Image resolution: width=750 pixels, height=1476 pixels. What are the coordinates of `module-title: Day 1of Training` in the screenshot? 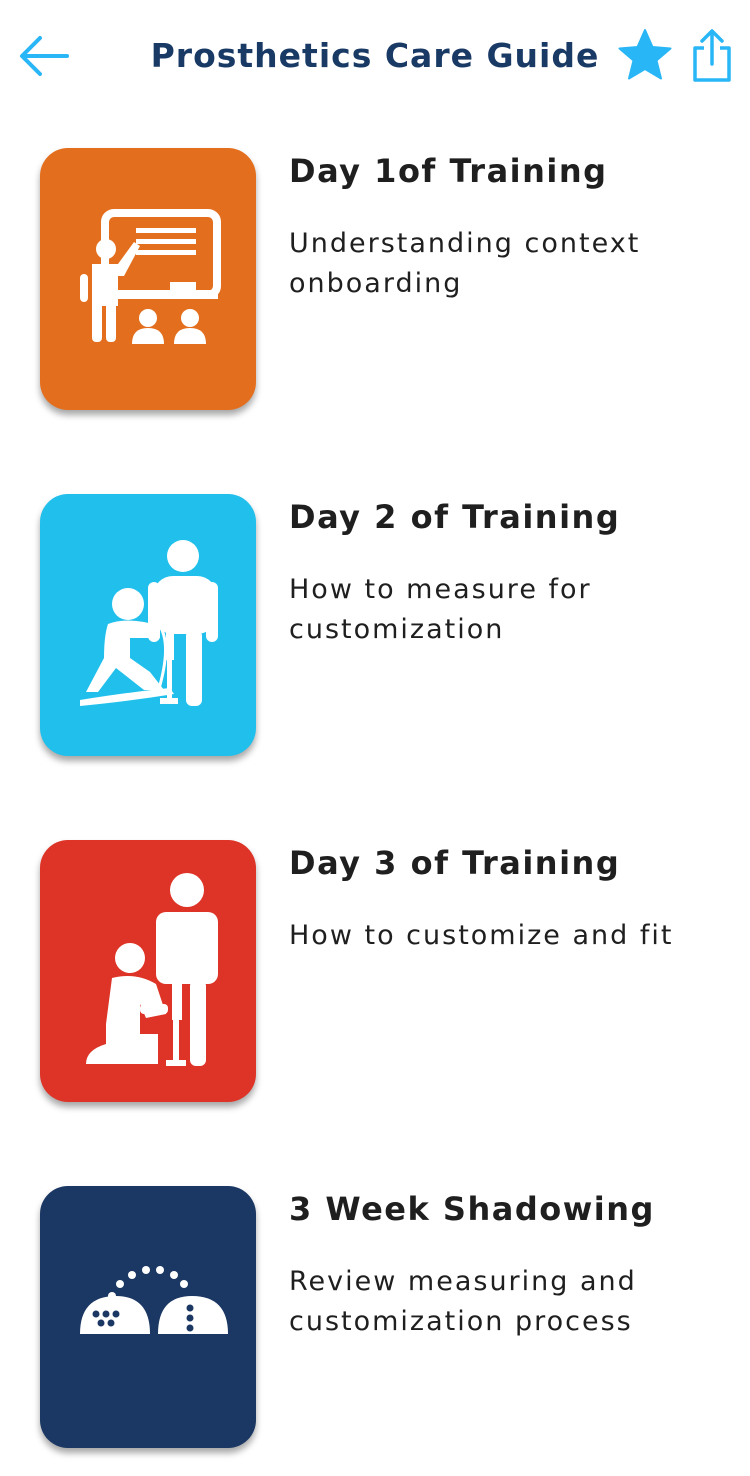 It's located at (448, 171).